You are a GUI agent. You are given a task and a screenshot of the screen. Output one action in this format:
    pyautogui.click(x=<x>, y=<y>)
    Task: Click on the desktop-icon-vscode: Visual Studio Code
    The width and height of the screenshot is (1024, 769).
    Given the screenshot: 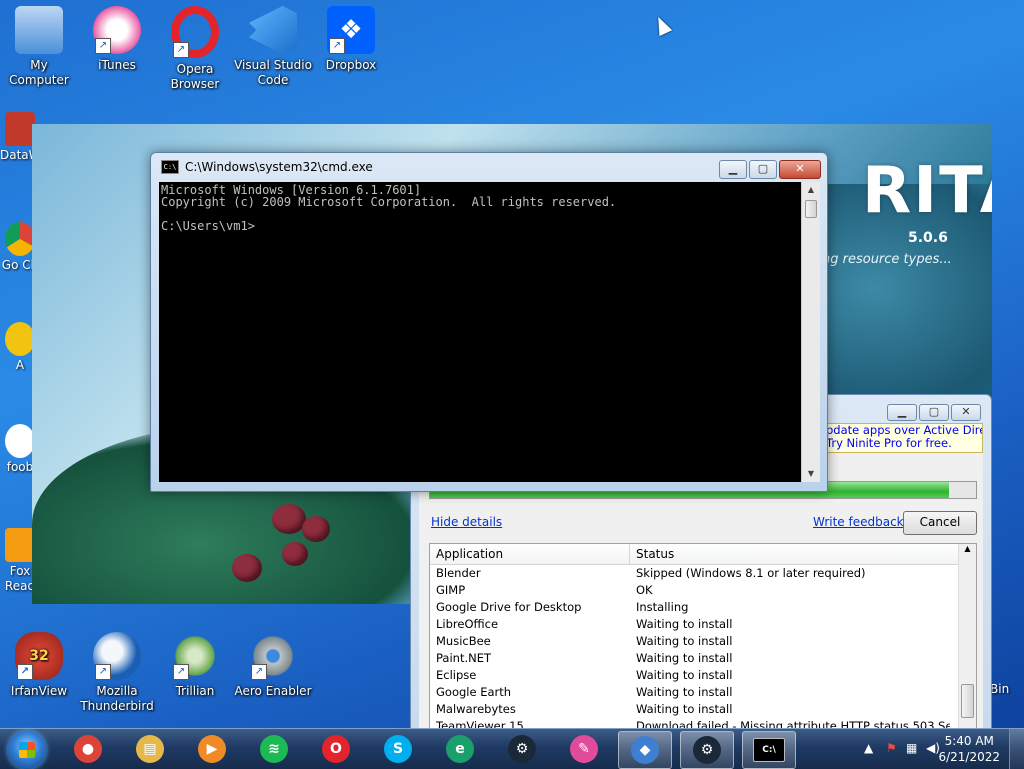 What is the action you would take?
    pyautogui.click(x=273, y=44)
    